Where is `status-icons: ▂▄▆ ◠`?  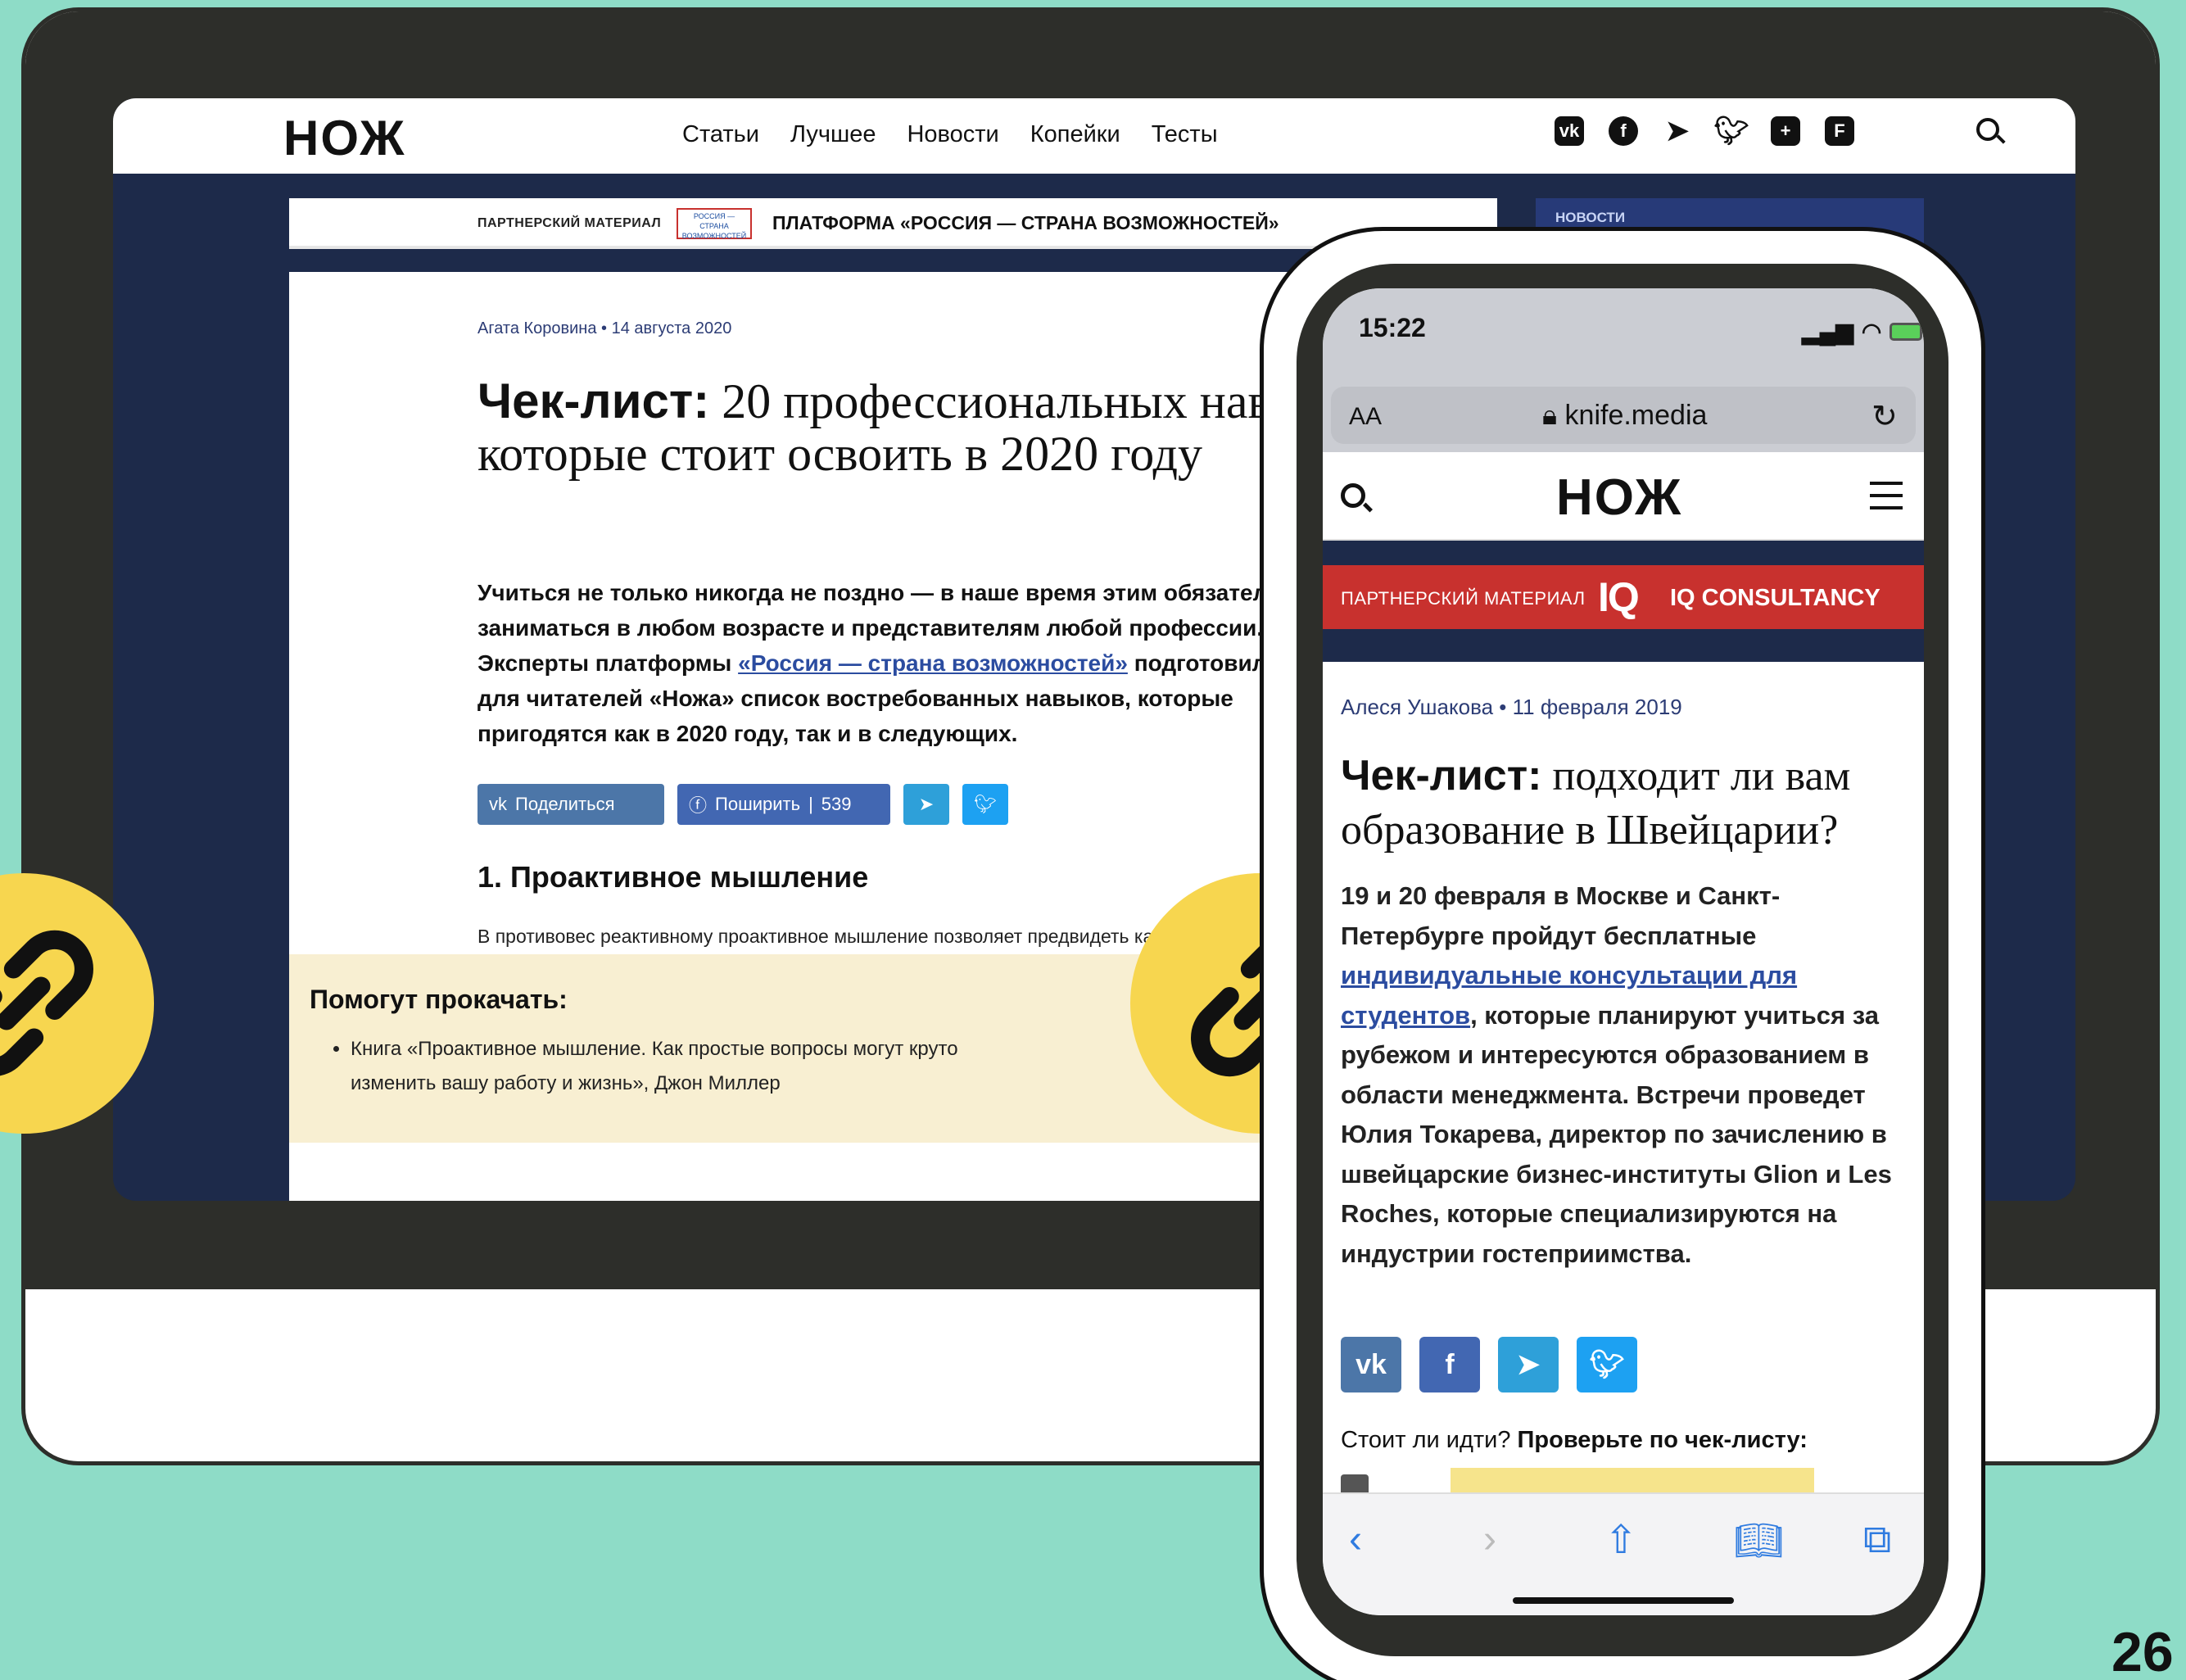
status-icons: ▂▄▆ ◠ is located at coordinates (1862, 331).